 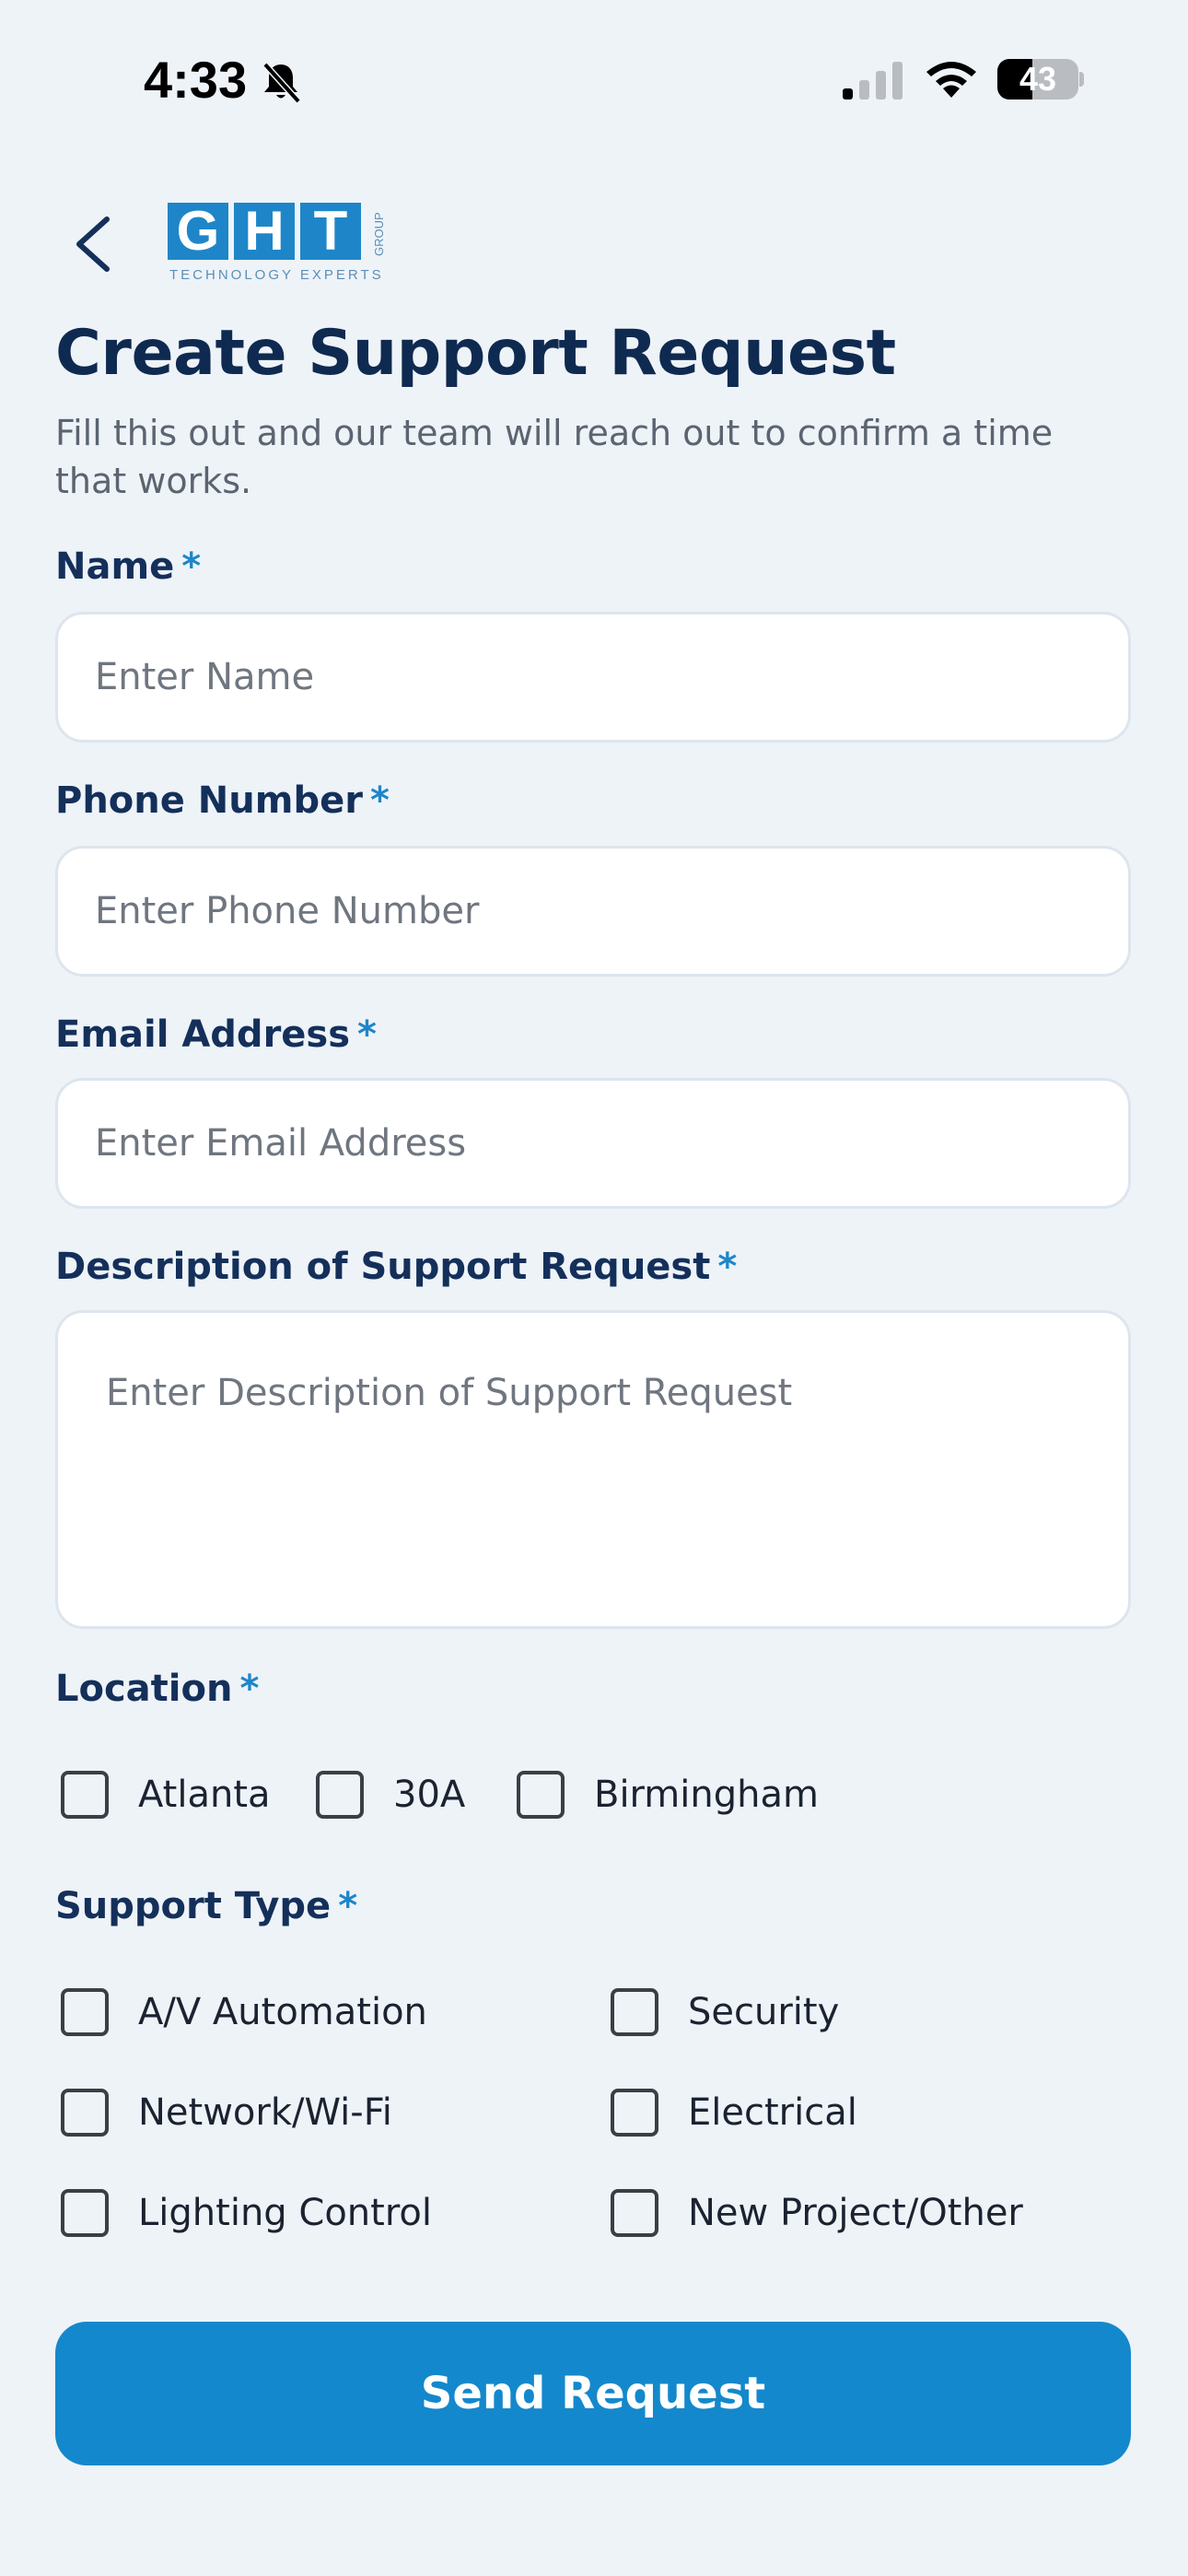 I want to click on logo-letter-g: G, so click(x=198, y=231).